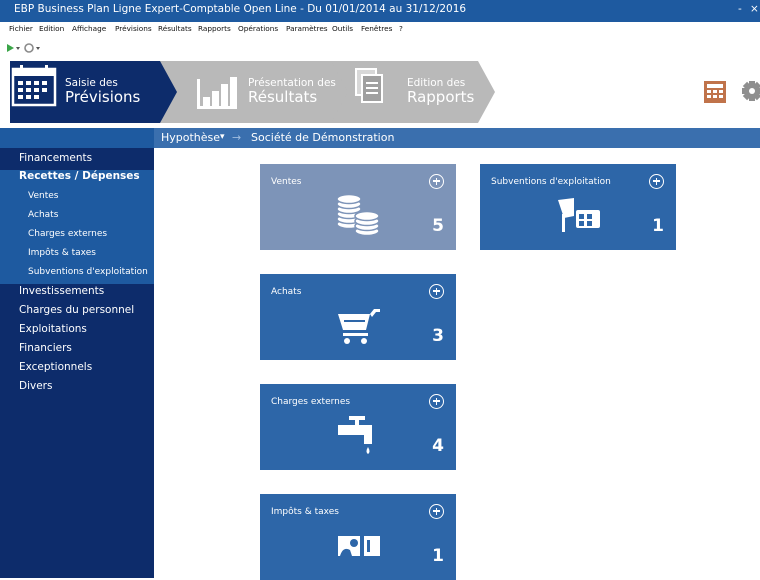  What do you see at coordinates (237, 137) in the screenshot?
I see `breadcrumb-arrow-icon: →` at bounding box center [237, 137].